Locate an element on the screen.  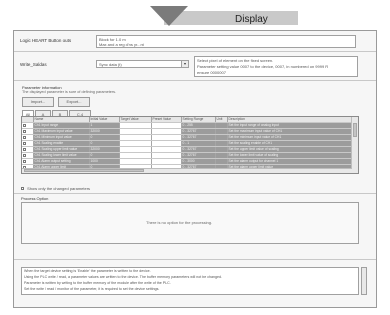
banner-label: Display is located at coordinates (251, 19).